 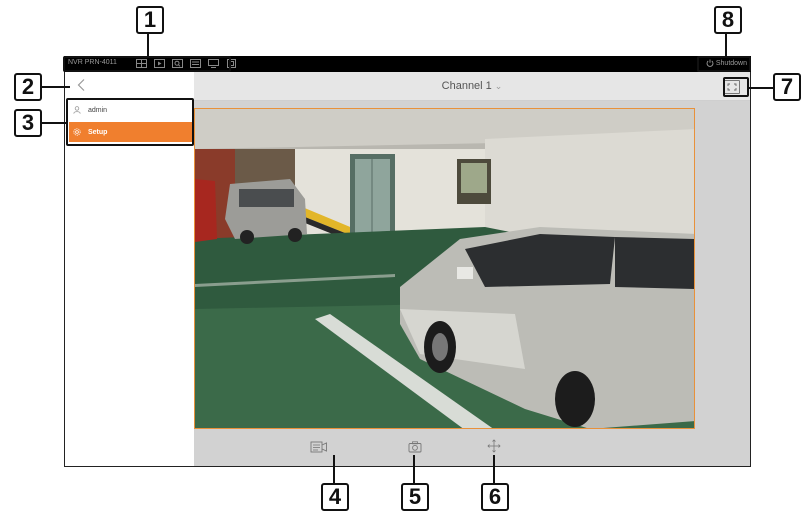 I want to click on callout-4: 4, so click(x=335, y=497).